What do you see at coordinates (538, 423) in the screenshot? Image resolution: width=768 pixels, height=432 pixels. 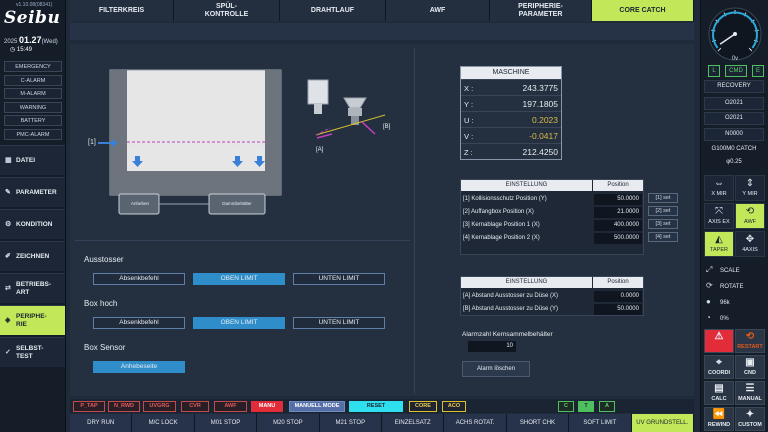 I see `bottom-tab-short-chk: SHORT CHK` at bounding box center [538, 423].